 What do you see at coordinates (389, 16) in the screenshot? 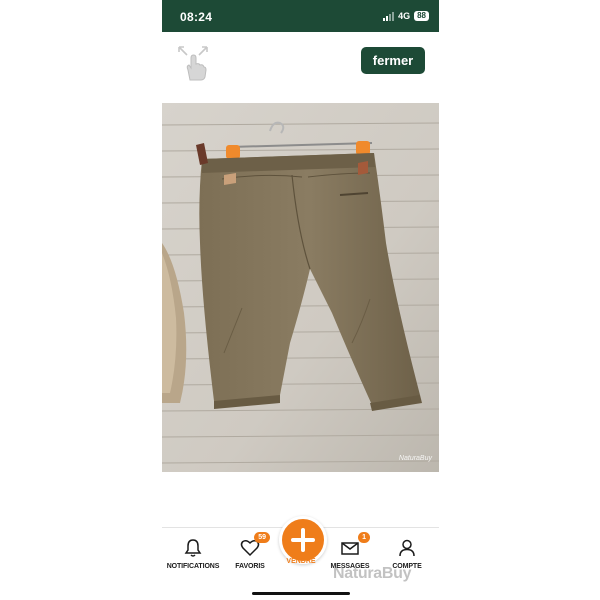
I see `signal-icon` at bounding box center [389, 16].